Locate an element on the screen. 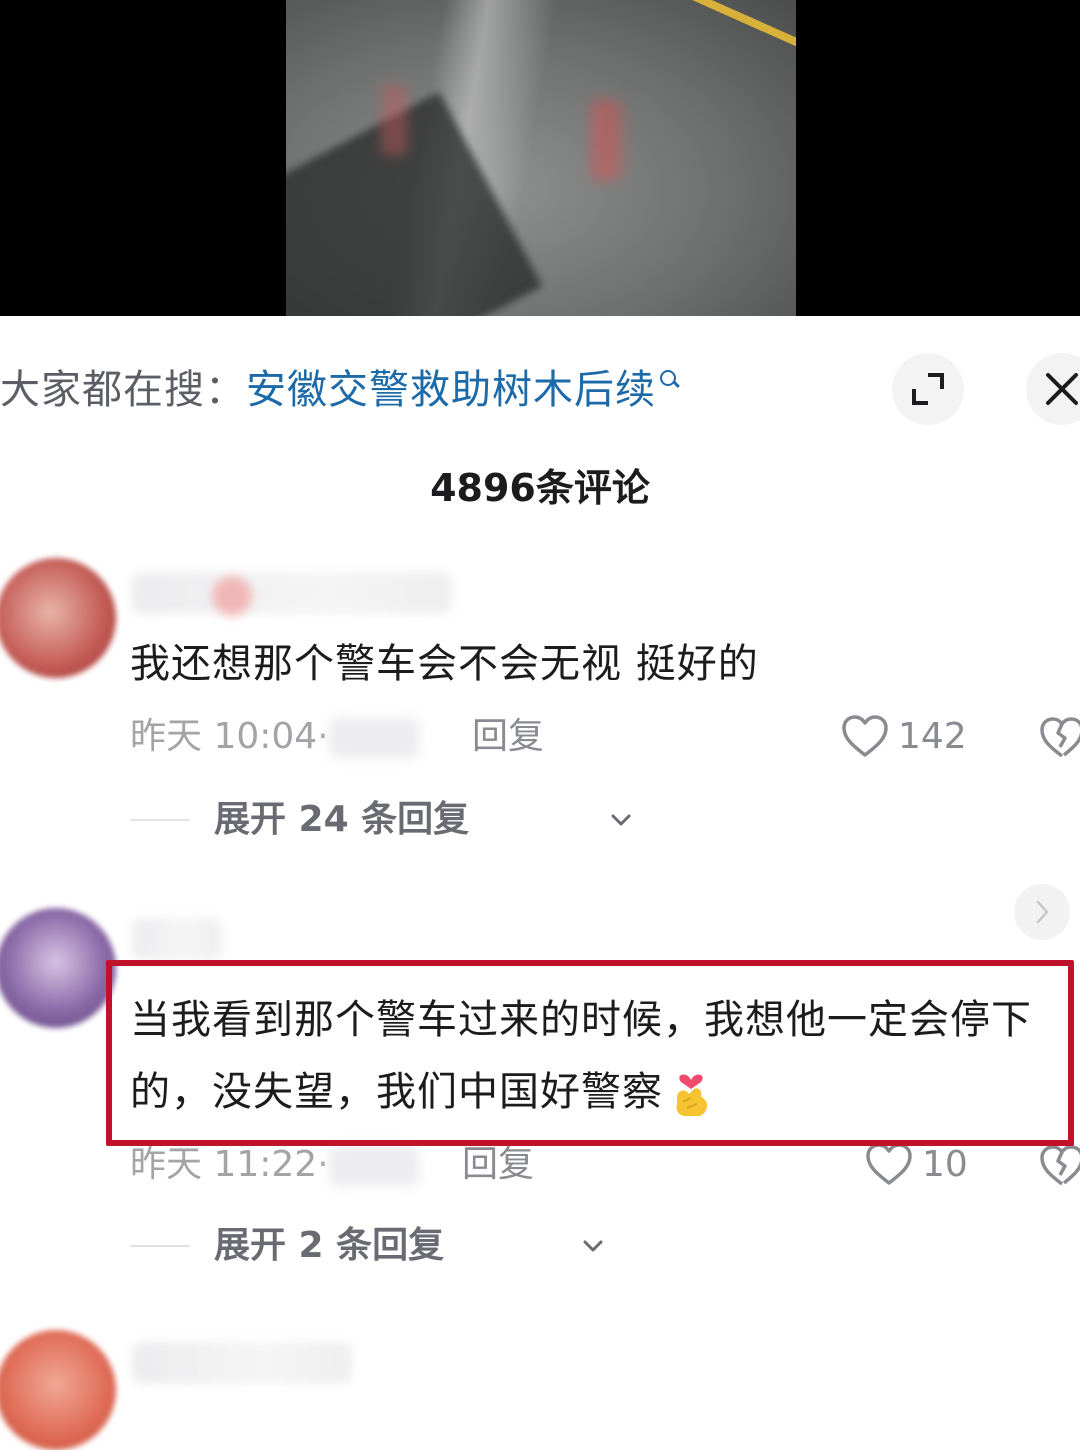 Image resolution: width=1080 pixels, height=1450 pixels. comment-meta: 昨天 11:22· is located at coordinates (274, 1165).